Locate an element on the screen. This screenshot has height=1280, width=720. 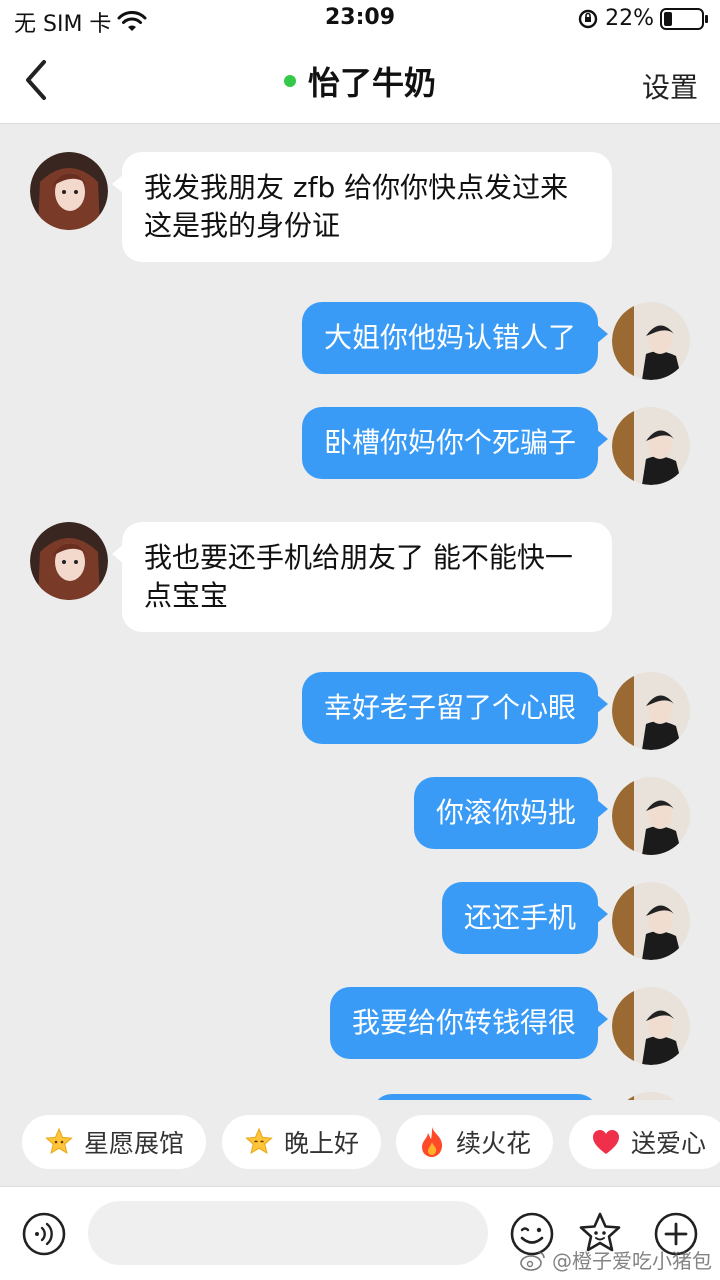
battery-icon is located at coordinates (684, 18).